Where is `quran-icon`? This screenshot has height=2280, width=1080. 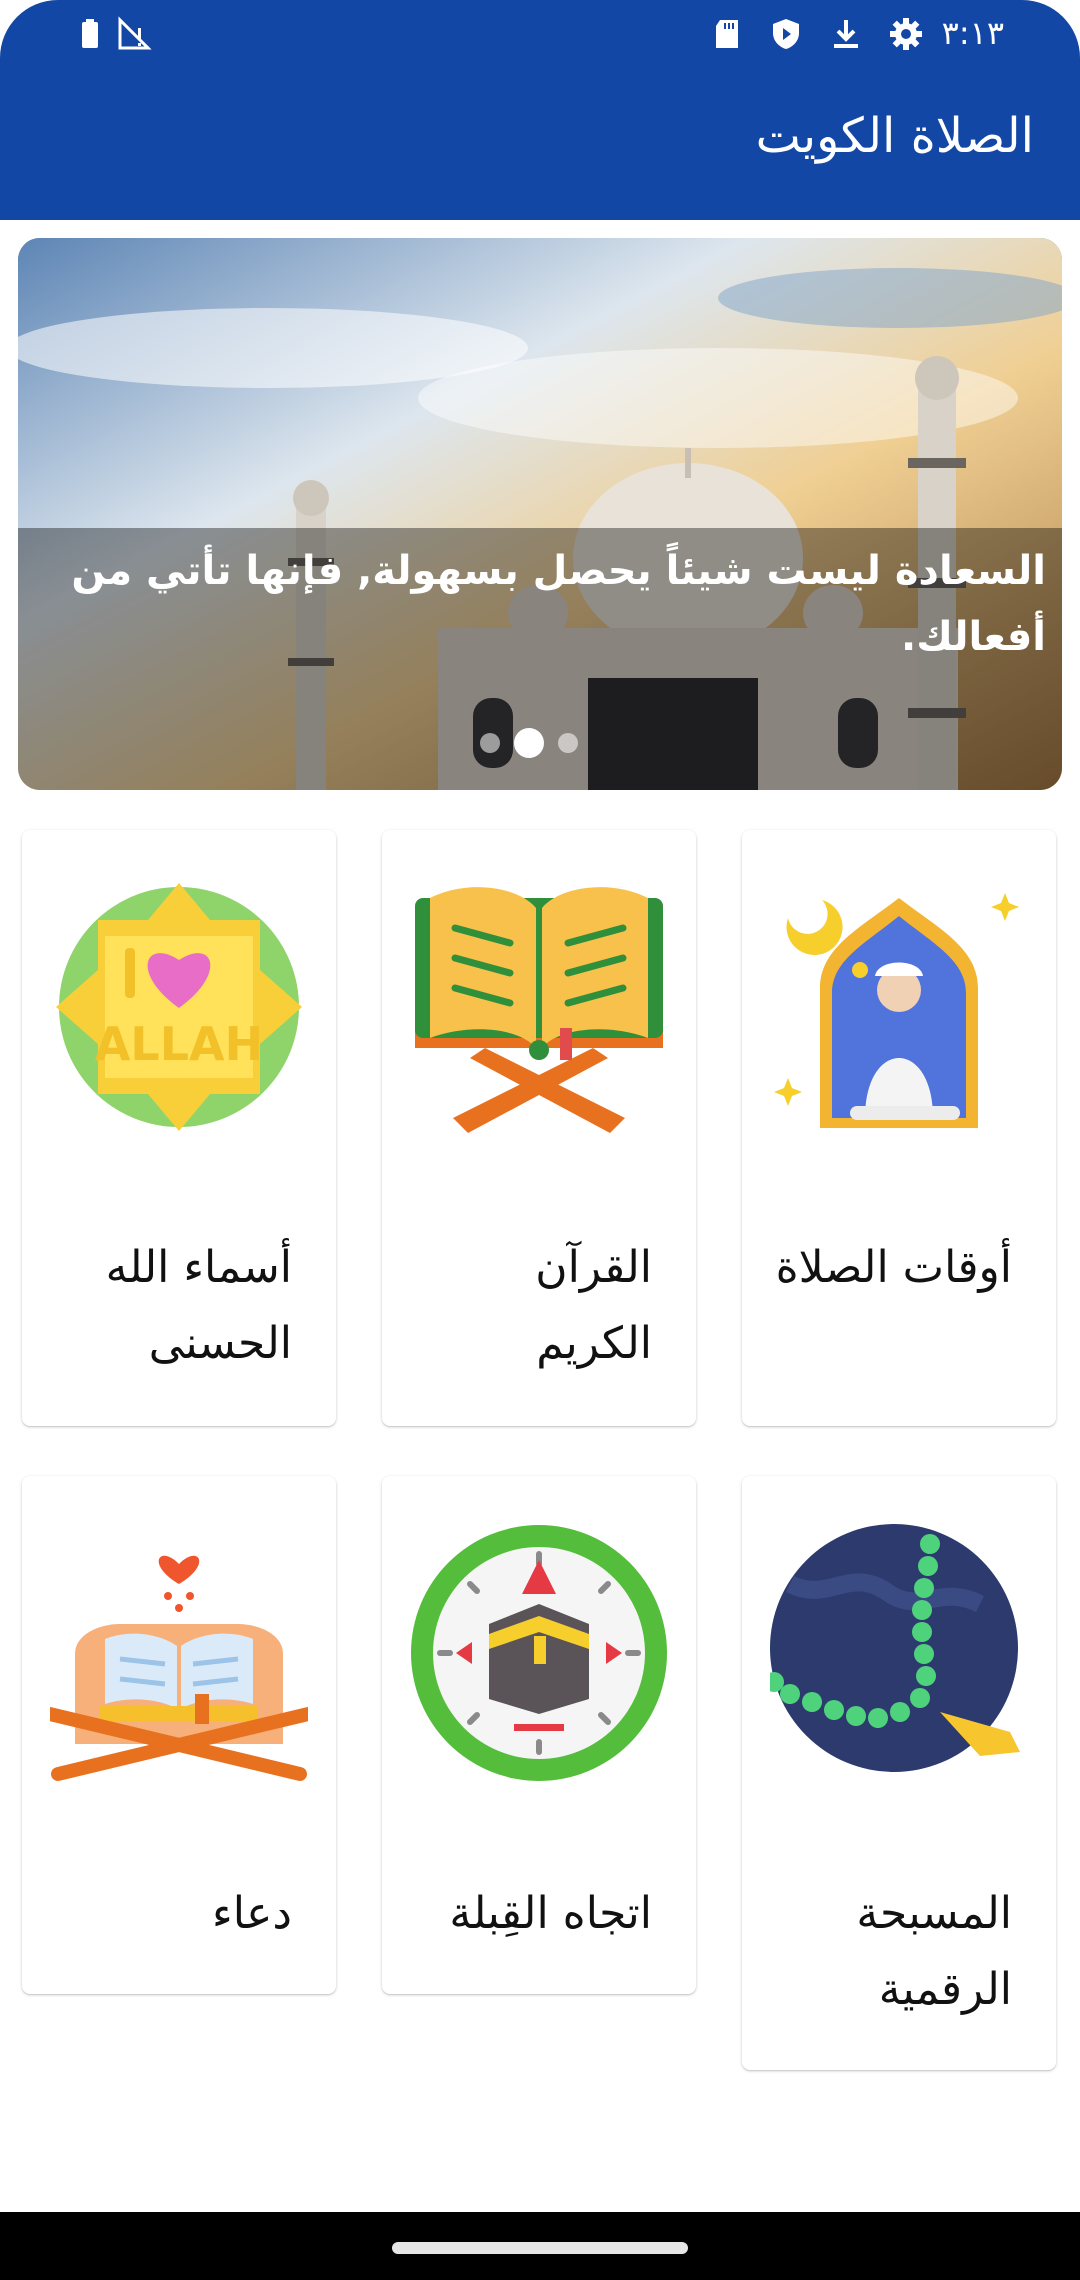
quran-icon is located at coordinates (539, 1010).